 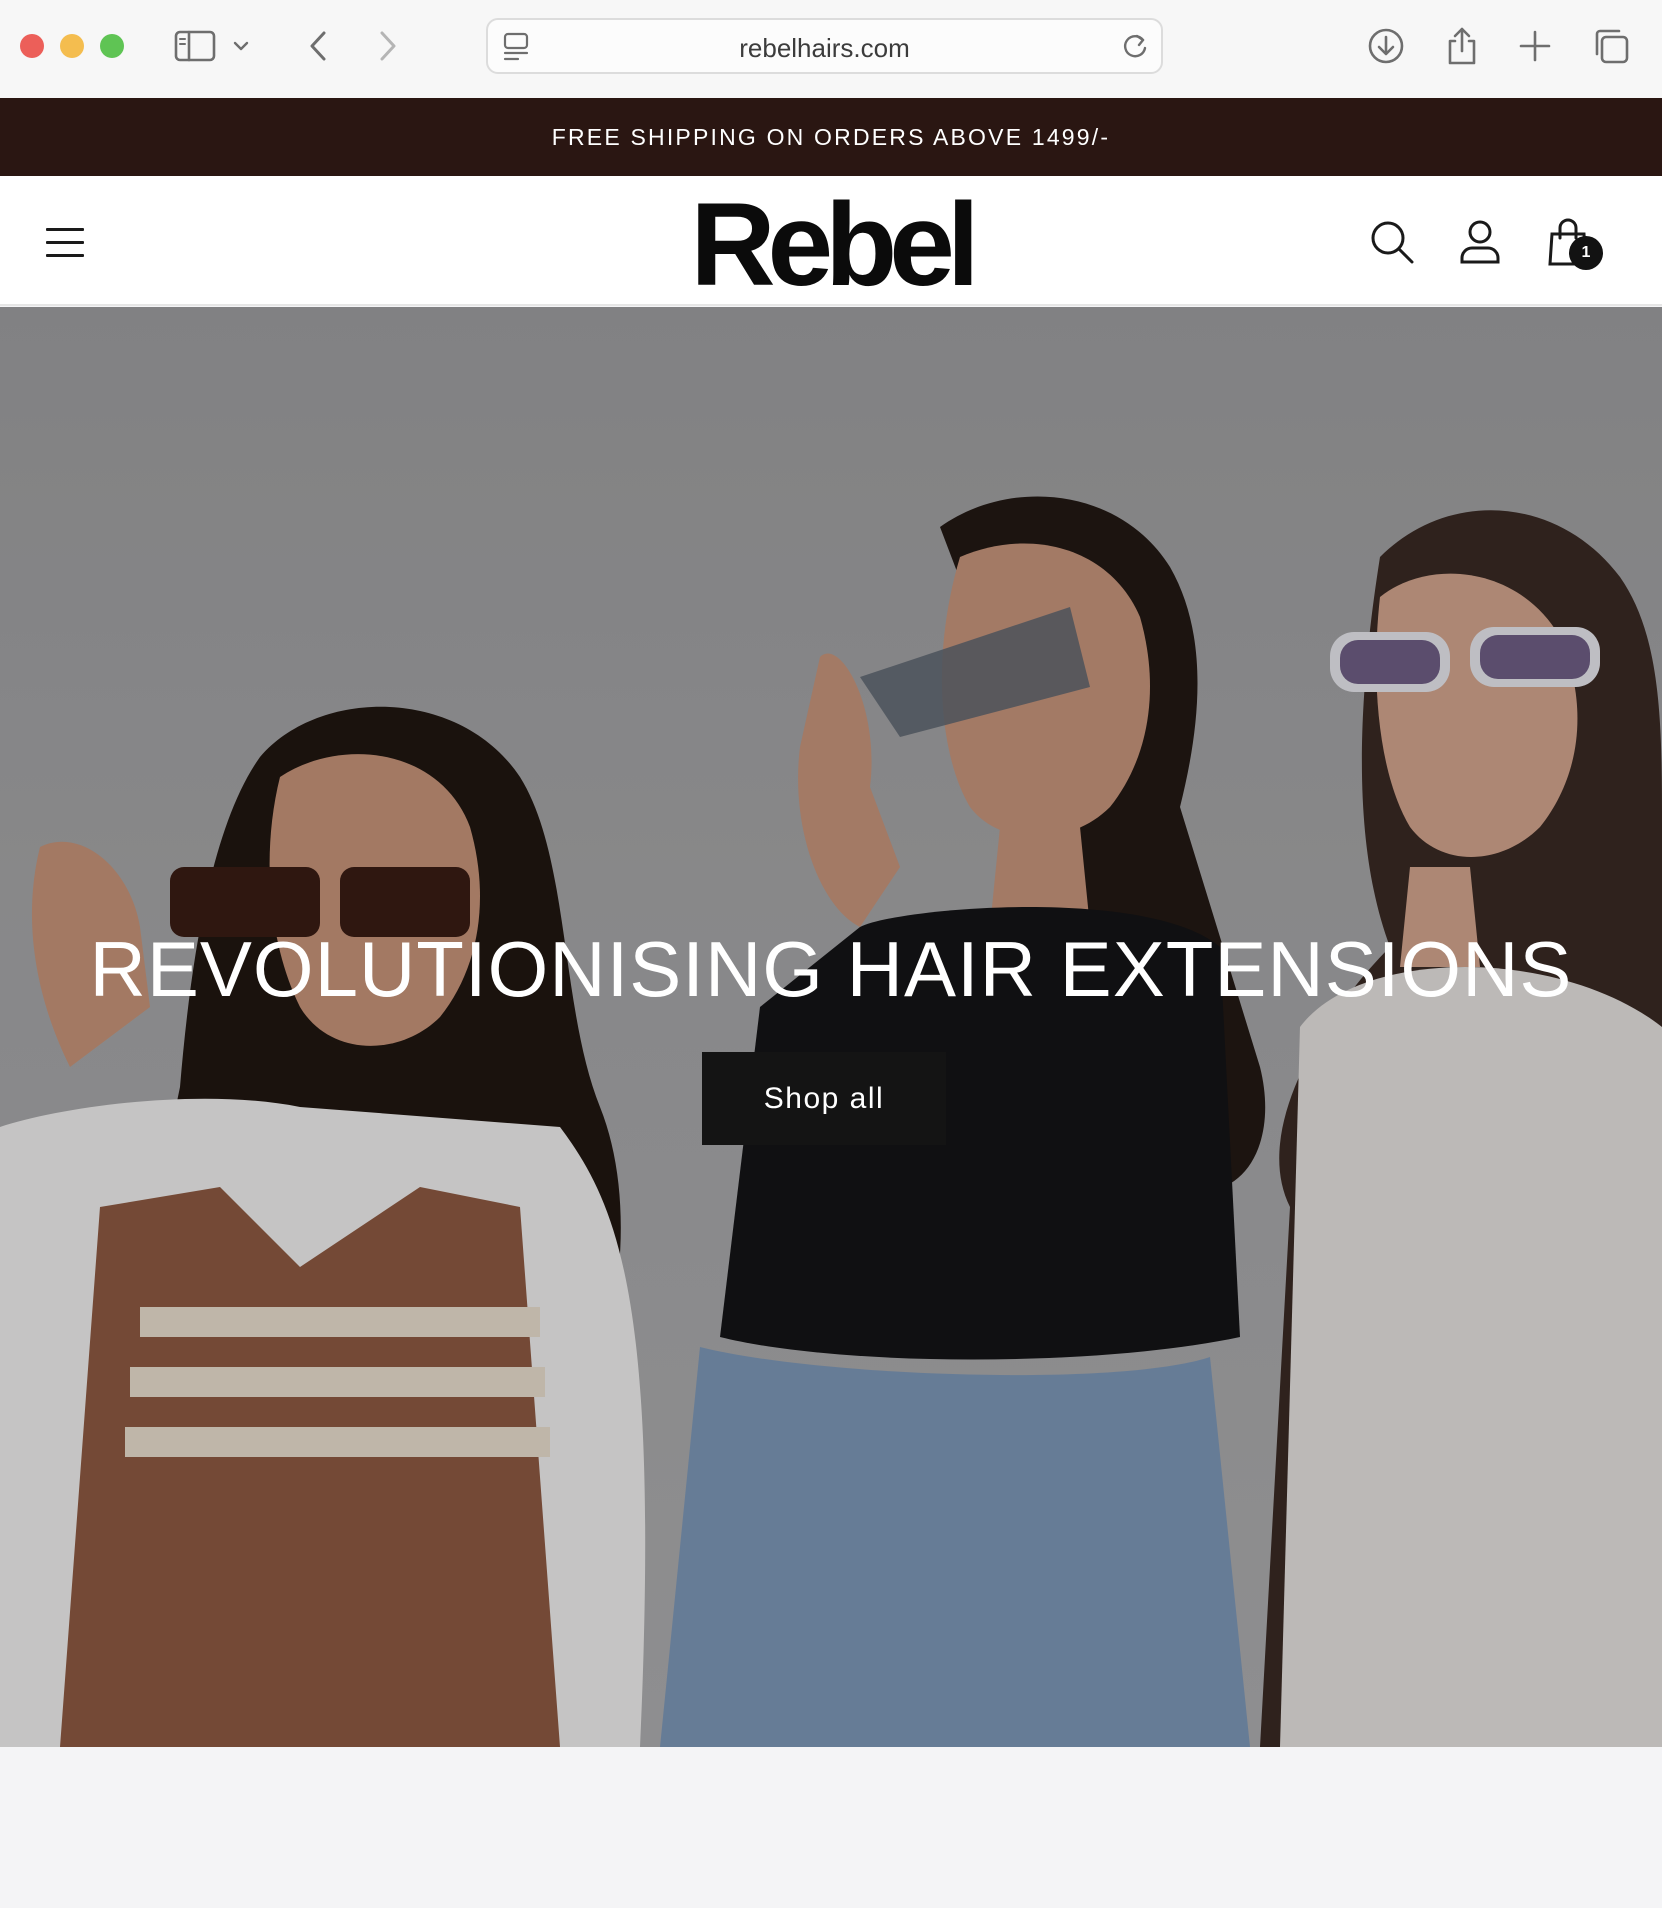 What do you see at coordinates (1135, 48) in the screenshot?
I see `reload-icon` at bounding box center [1135, 48].